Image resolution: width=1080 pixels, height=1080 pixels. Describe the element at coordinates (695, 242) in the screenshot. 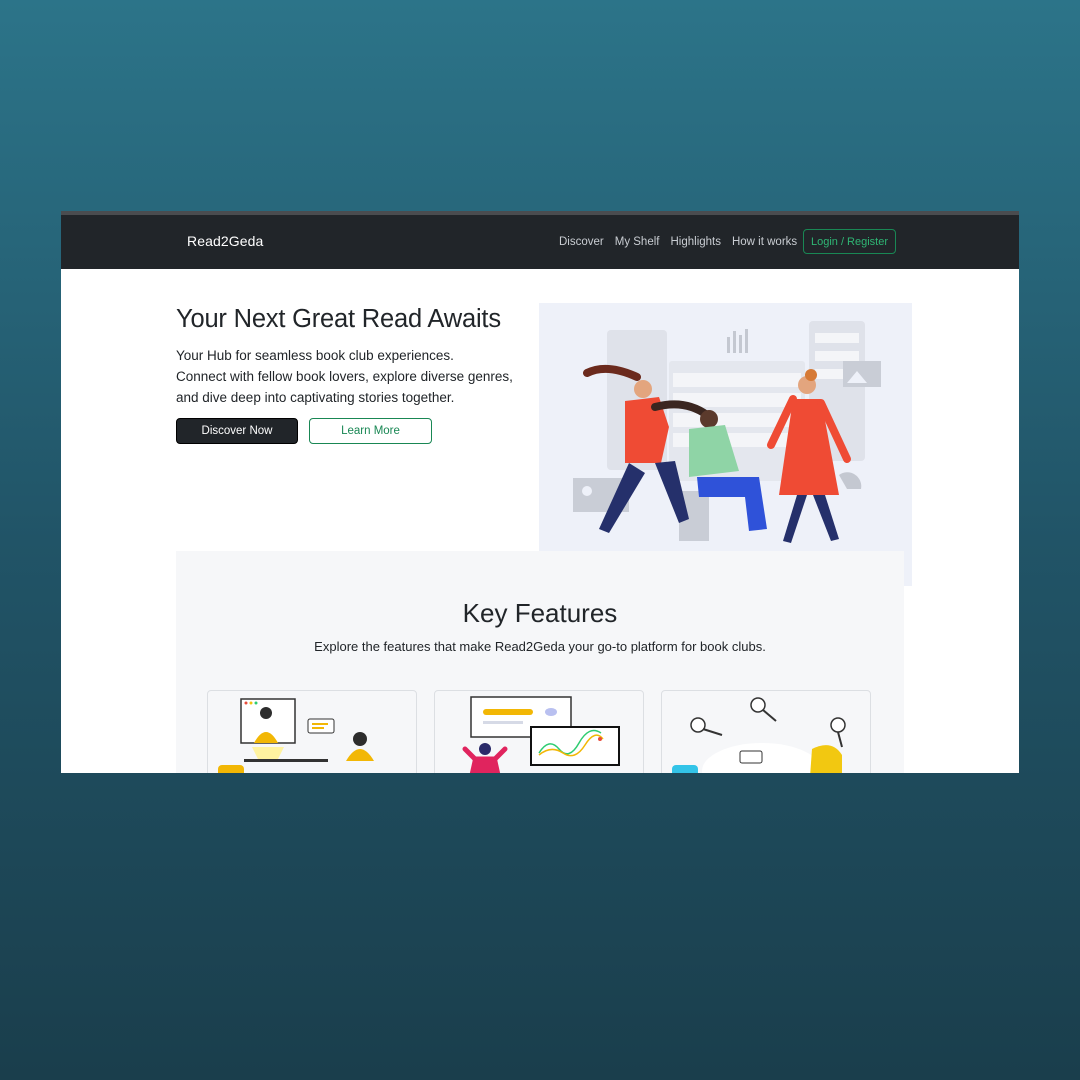

I see `nav-link-highlights: Highlights` at that location.